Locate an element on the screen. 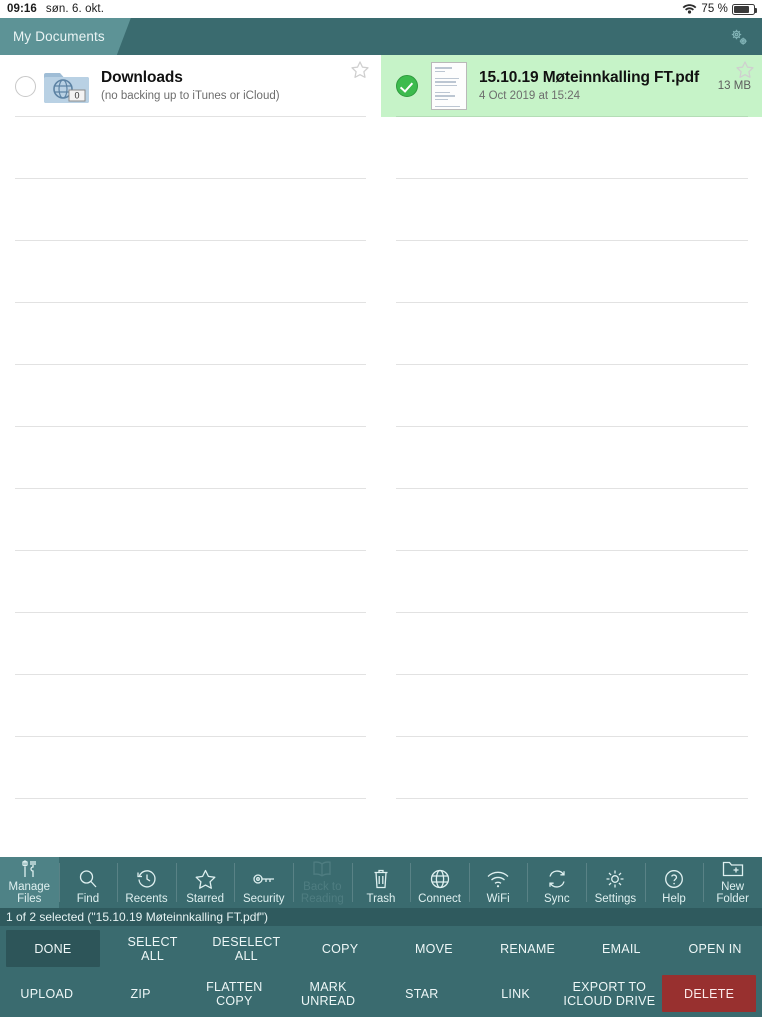 This screenshot has width=762, height=1017. done-button: DONE is located at coordinates (53, 948).